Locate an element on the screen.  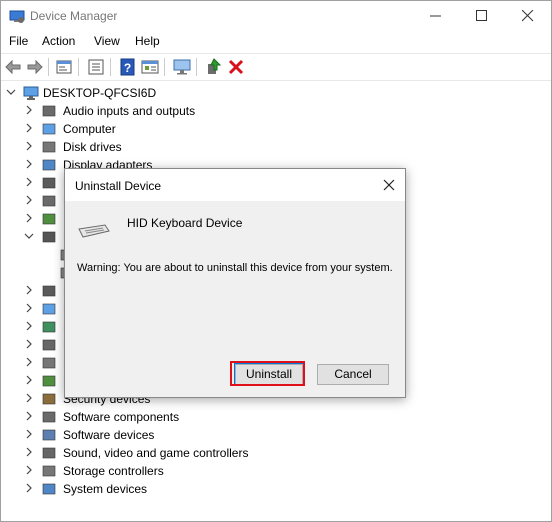
forward-arrow-icon is located at coordinates (34, 67).